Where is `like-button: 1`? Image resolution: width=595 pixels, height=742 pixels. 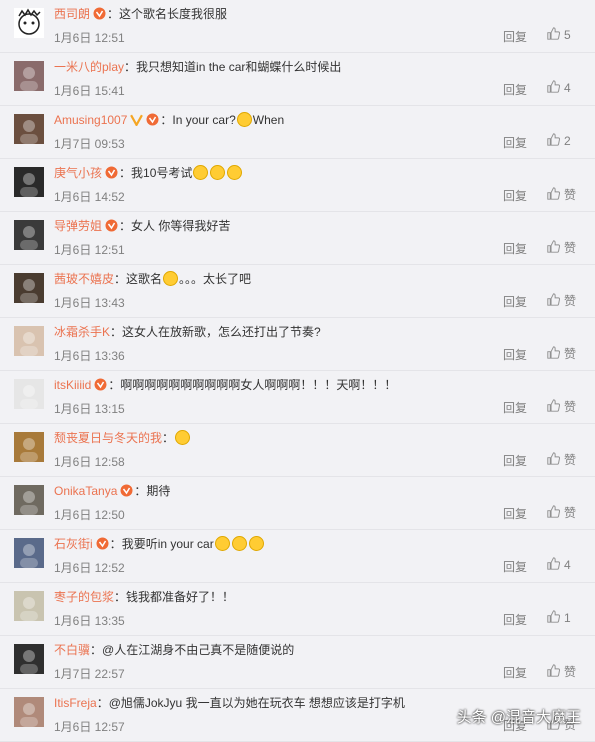 like-button: 1 is located at coordinates (559, 618).